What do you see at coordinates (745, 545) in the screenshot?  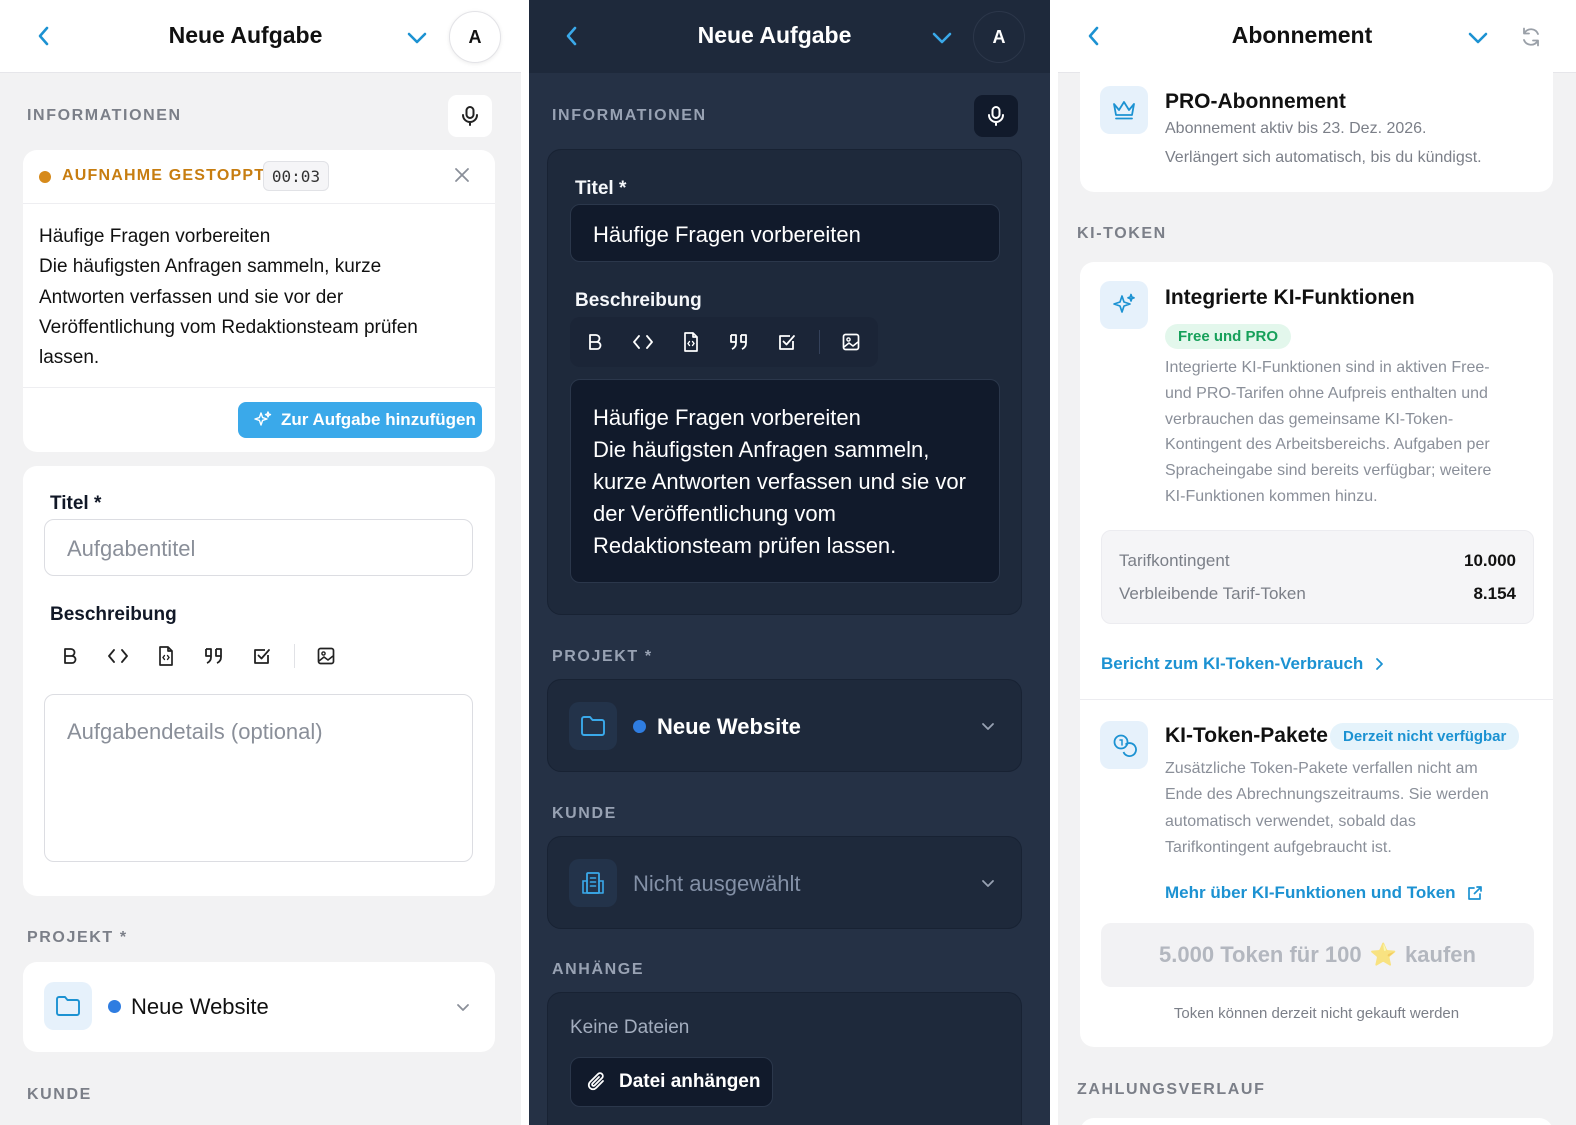 I see `description-line: Redaktionsteam prüfen lassen.` at bounding box center [745, 545].